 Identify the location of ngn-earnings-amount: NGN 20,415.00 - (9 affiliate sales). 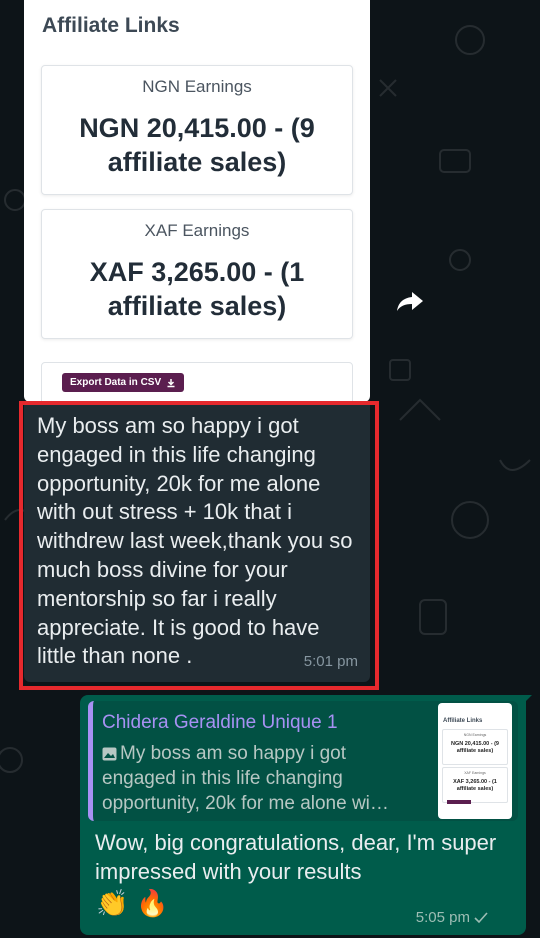
(197, 145).